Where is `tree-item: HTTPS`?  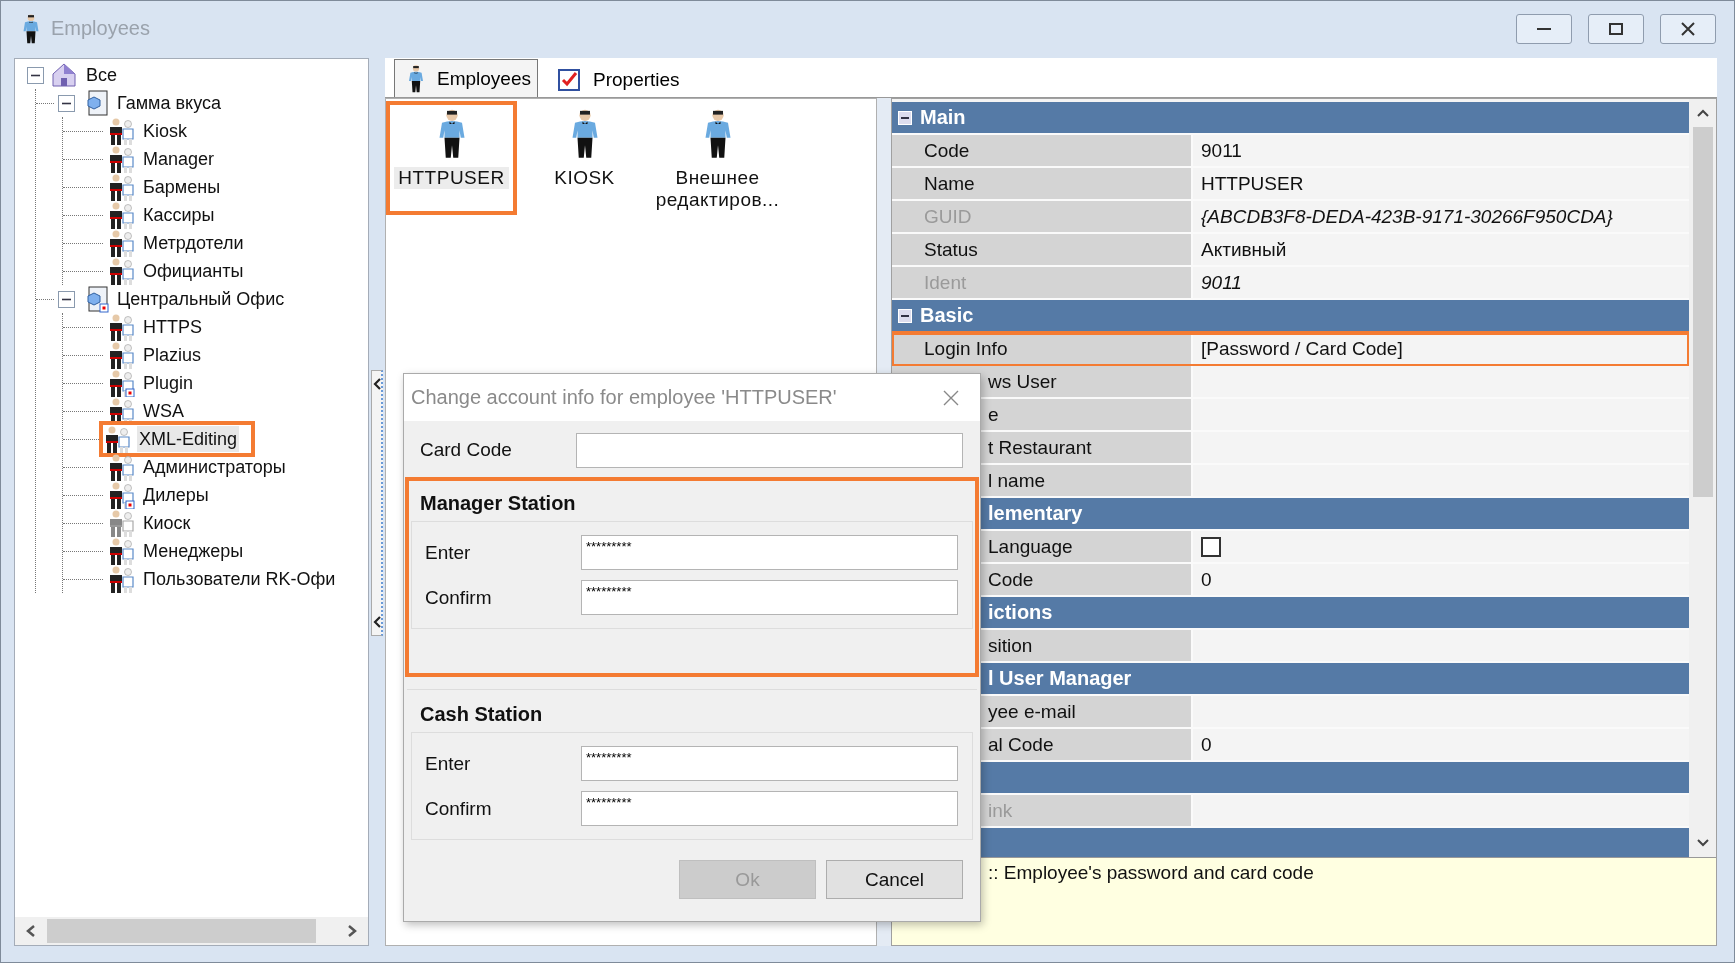 tree-item: HTTPS is located at coordinates (172, 327).